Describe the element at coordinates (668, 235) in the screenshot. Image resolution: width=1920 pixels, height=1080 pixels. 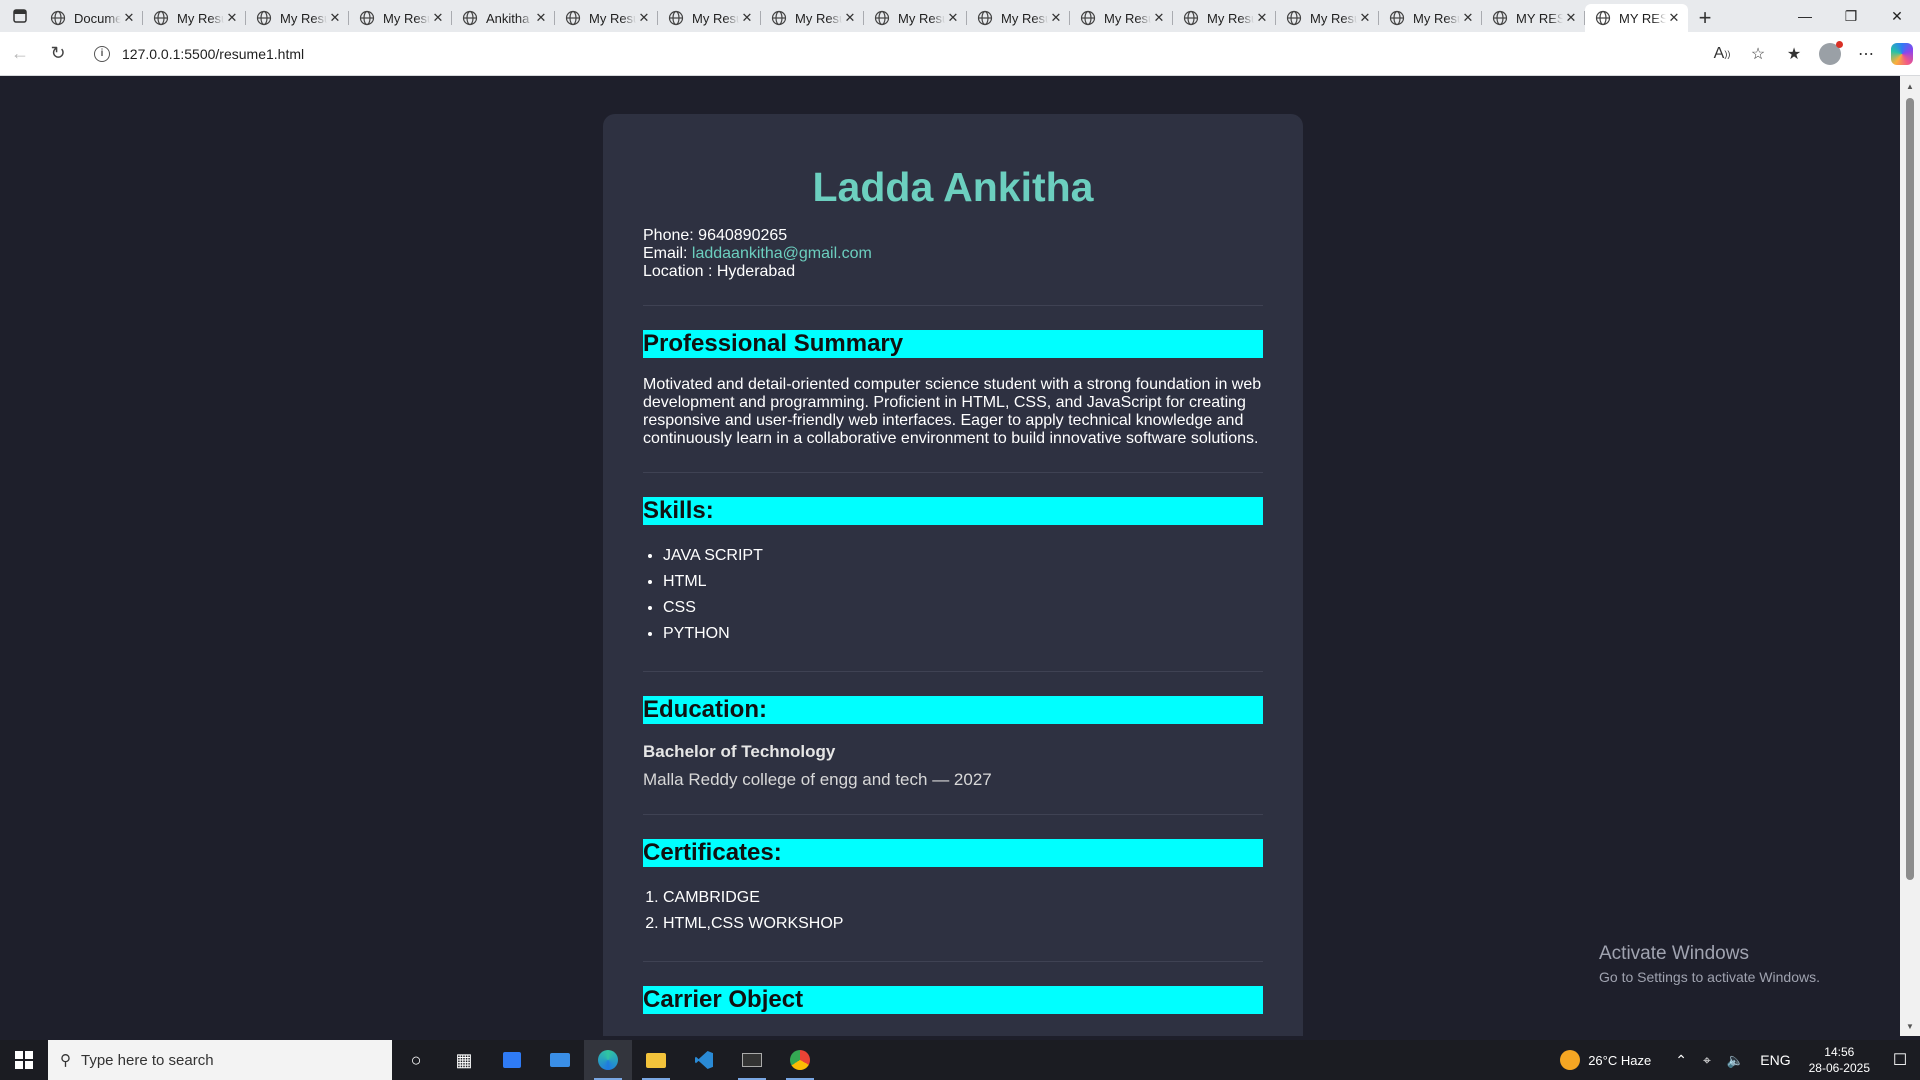
I see `phone-label: Phone:` at that location.